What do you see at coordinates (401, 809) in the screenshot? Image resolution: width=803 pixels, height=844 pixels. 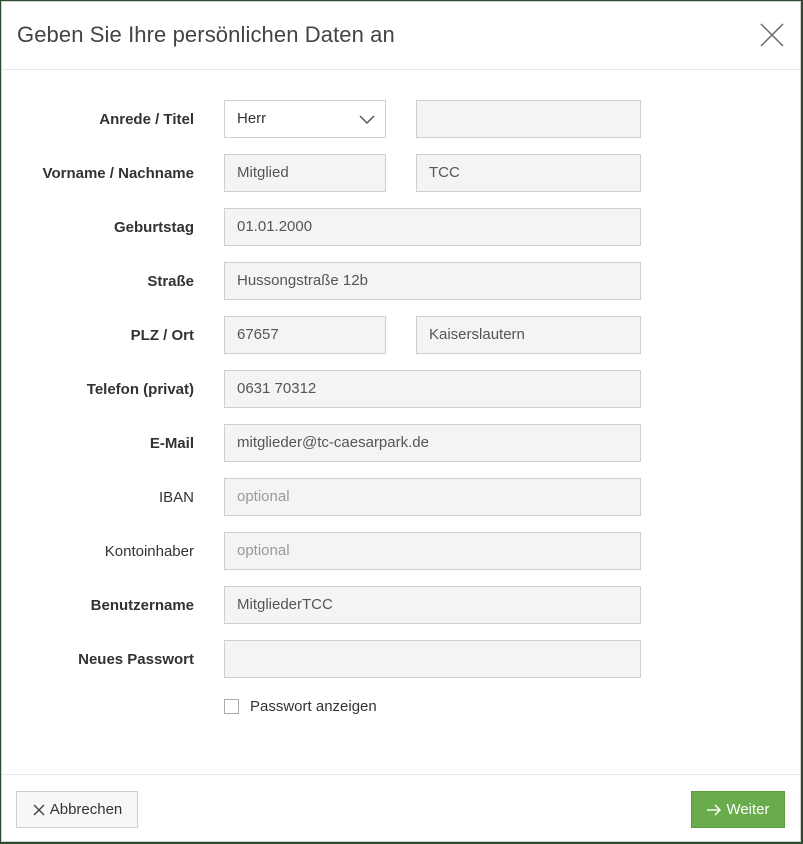 I see `dialog-footer: Abbrechen Weiter` at bounding box center [401, 809].